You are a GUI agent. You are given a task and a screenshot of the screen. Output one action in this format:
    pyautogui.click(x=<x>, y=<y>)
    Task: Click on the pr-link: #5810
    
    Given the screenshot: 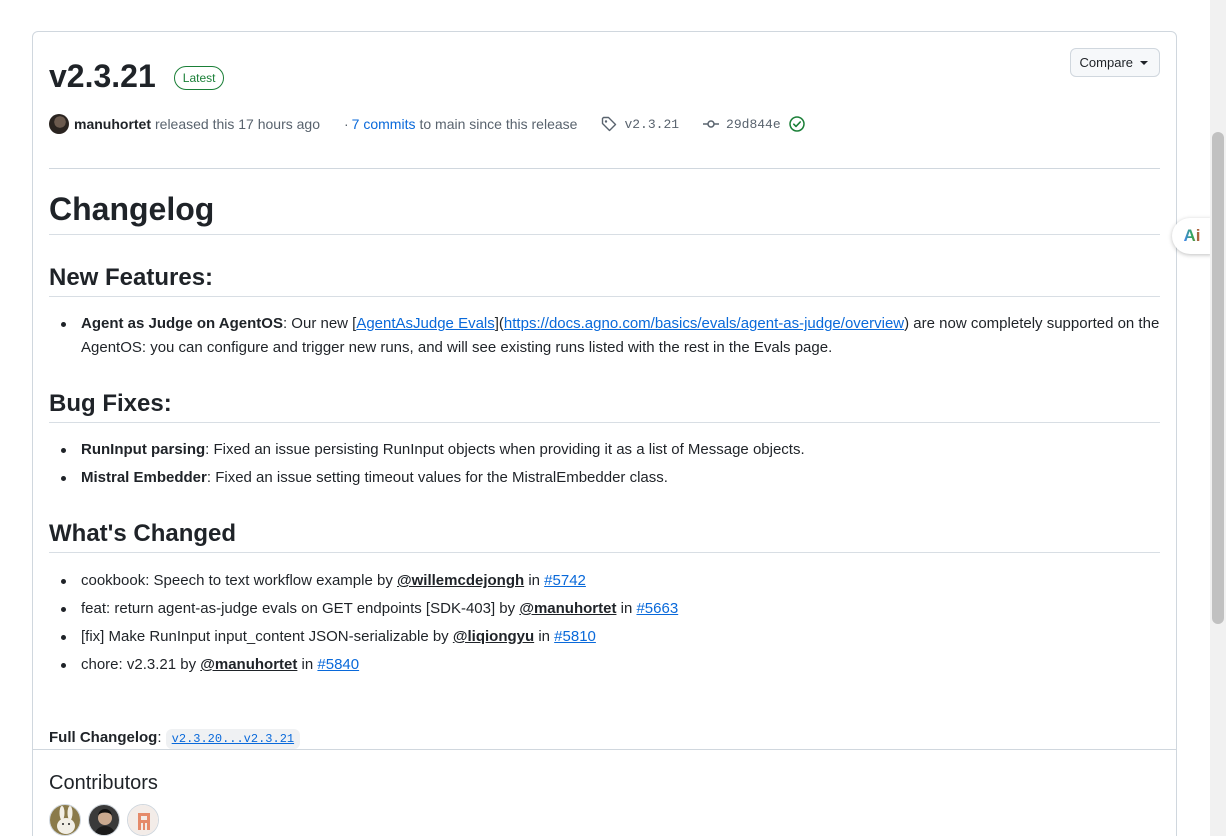 What is the action you would take?
    pyautogui.click(x=575, y=636)
    